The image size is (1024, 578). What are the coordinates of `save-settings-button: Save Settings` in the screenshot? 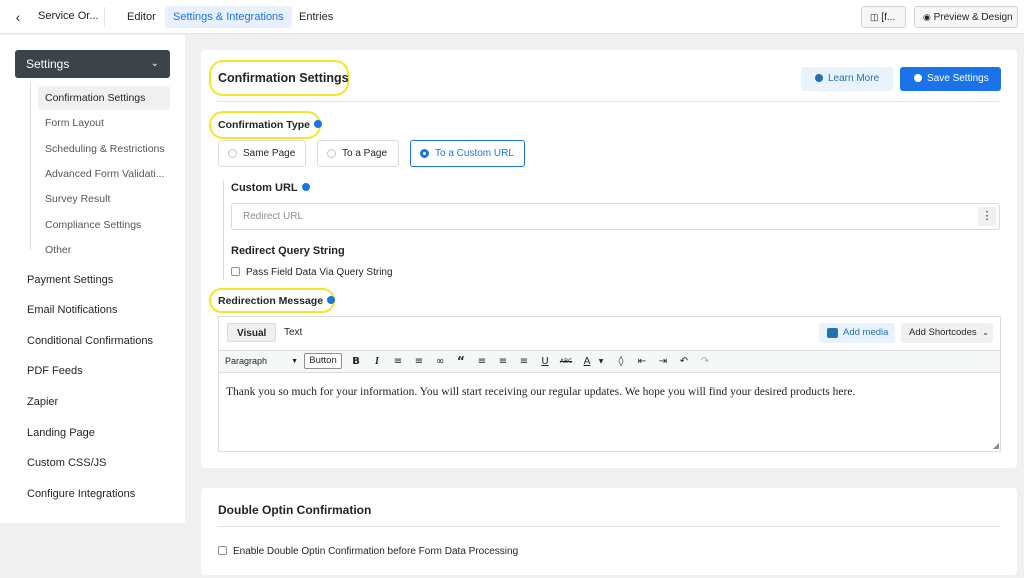 It's located at (950, 79).